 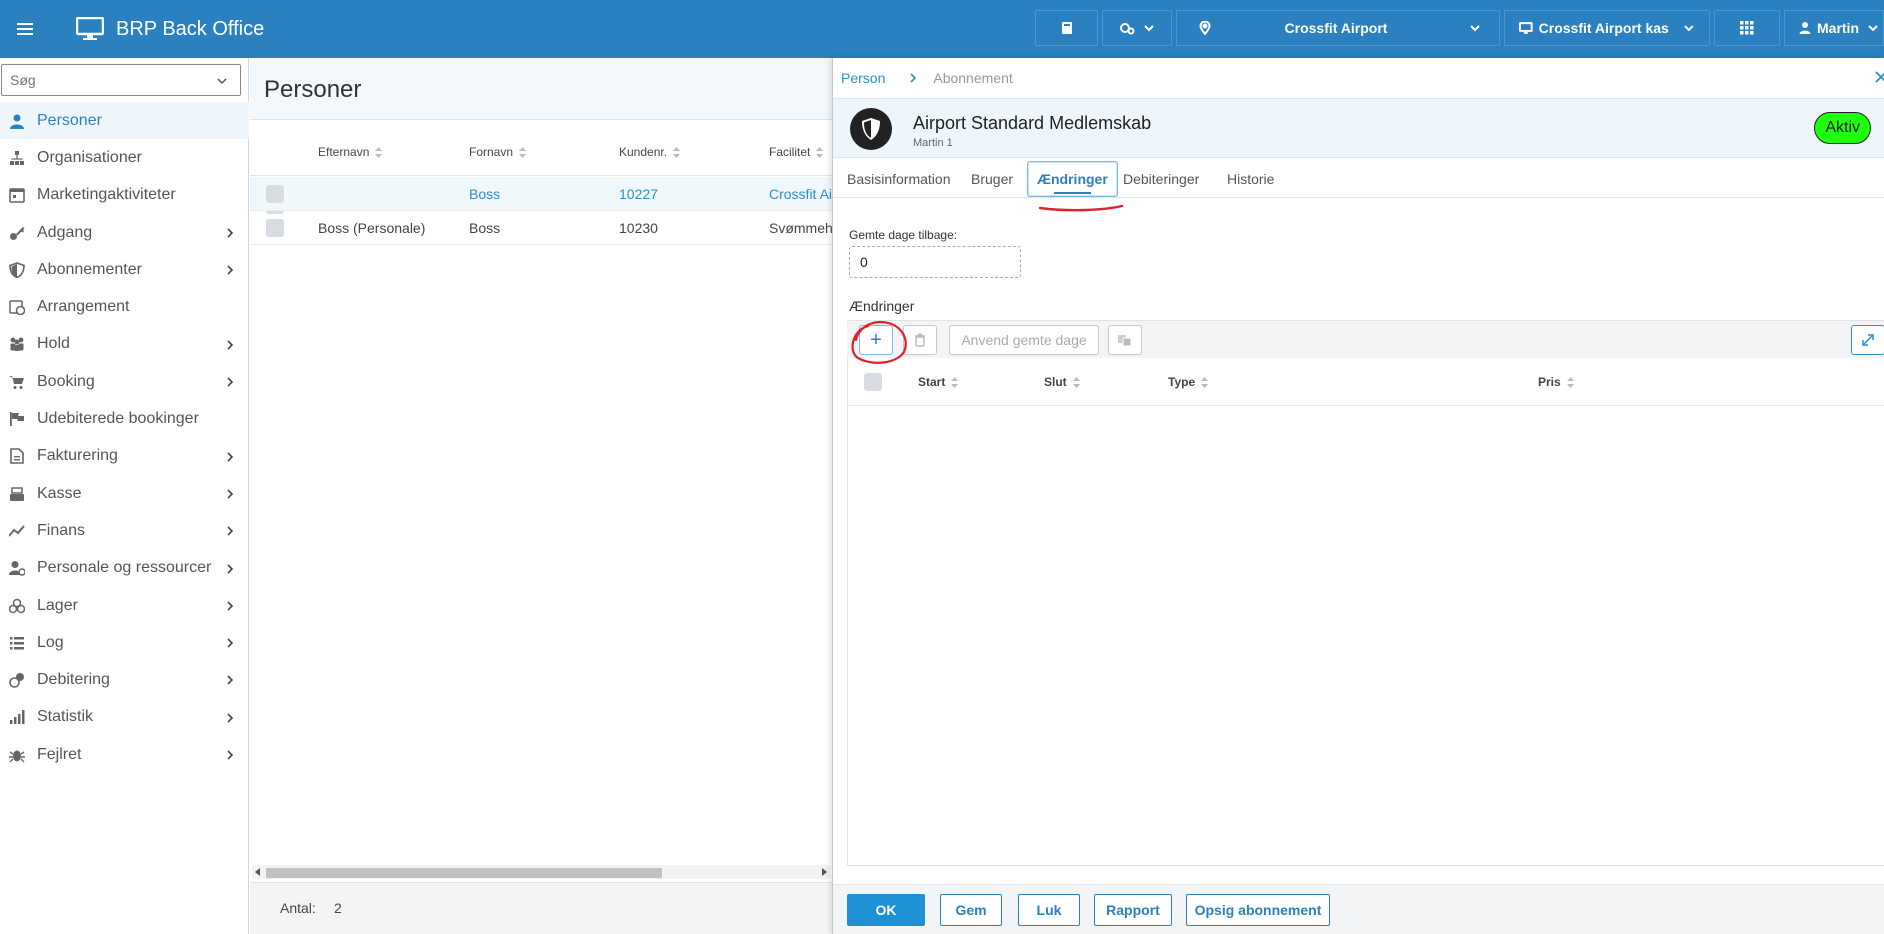 I want to click on tab-bruger: Bruger, so click(x=992, y=179).